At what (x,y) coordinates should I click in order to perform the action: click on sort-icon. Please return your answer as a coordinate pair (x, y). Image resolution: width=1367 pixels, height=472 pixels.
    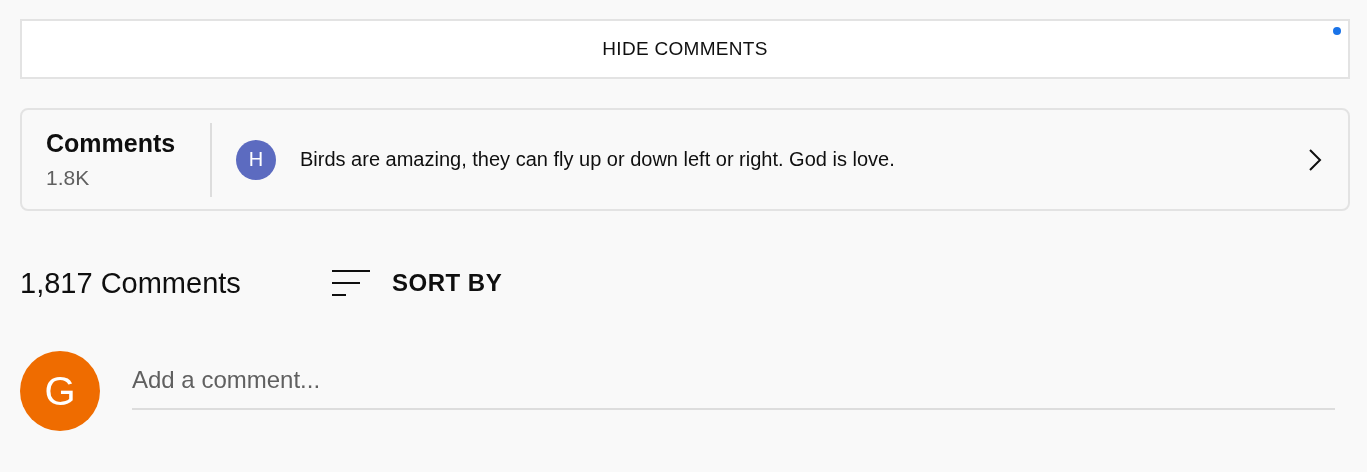
    Looking at the image, I should click on (351, 283).